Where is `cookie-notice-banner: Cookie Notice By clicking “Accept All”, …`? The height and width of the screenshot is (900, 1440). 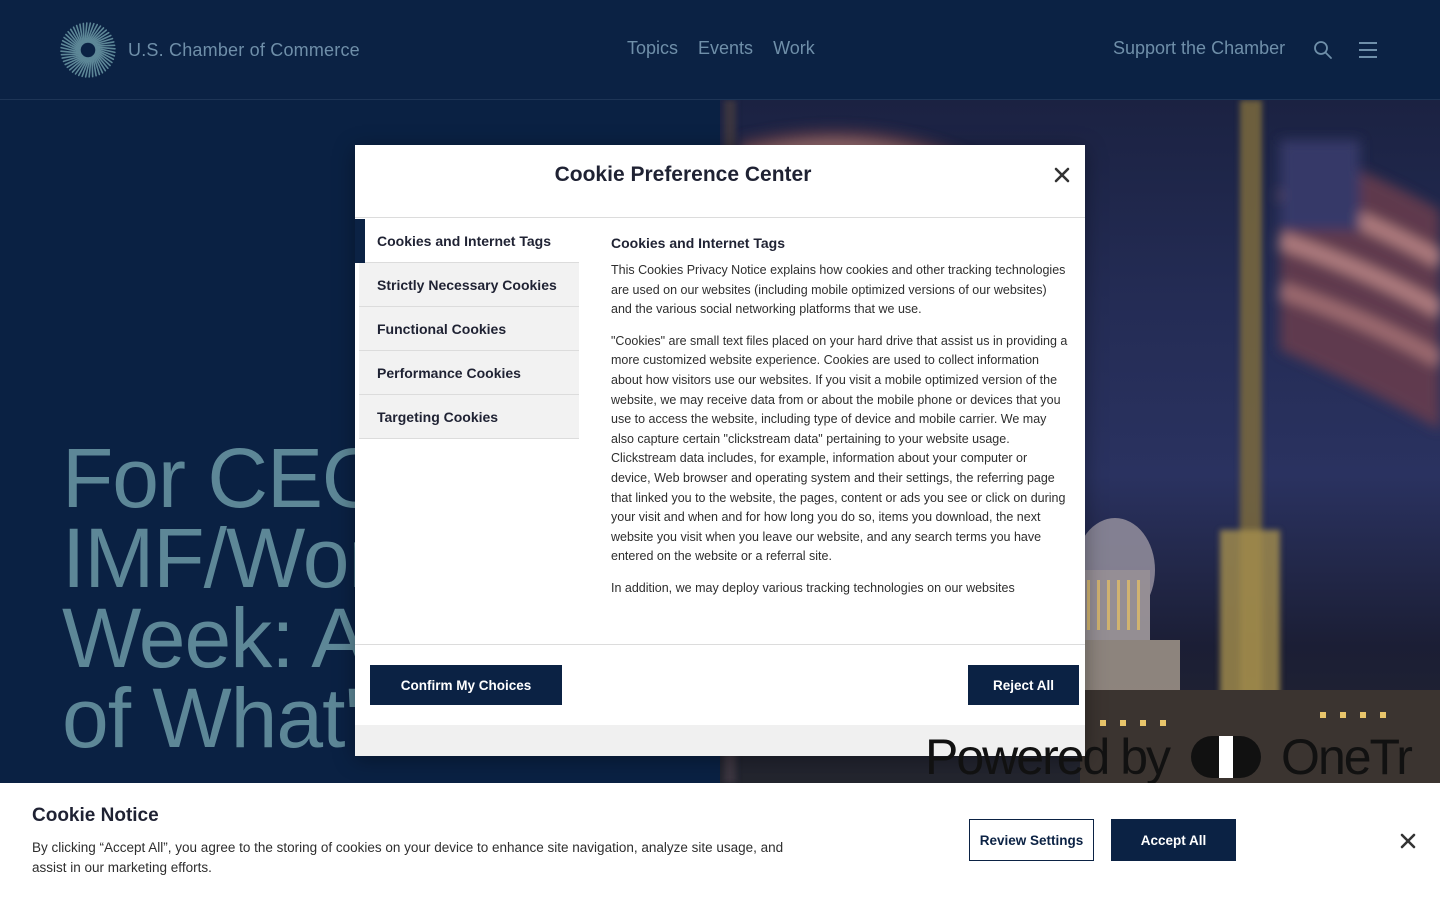
cookie-notice-banner: Cookie Notice By clicking “Accept All”, … is located at coordinates (720, 841).